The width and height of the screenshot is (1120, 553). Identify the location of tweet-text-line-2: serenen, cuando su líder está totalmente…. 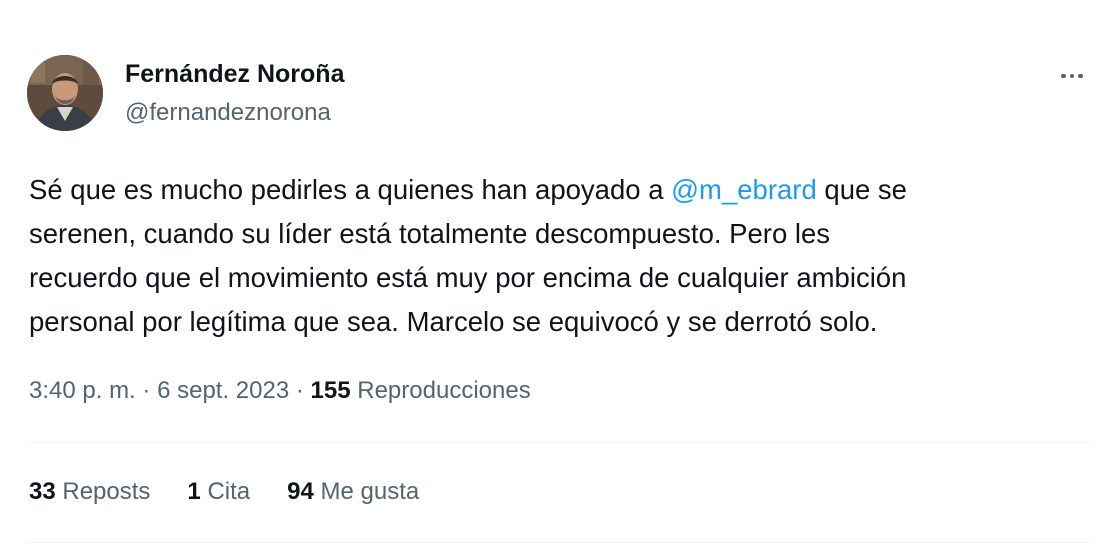
(430, 233).